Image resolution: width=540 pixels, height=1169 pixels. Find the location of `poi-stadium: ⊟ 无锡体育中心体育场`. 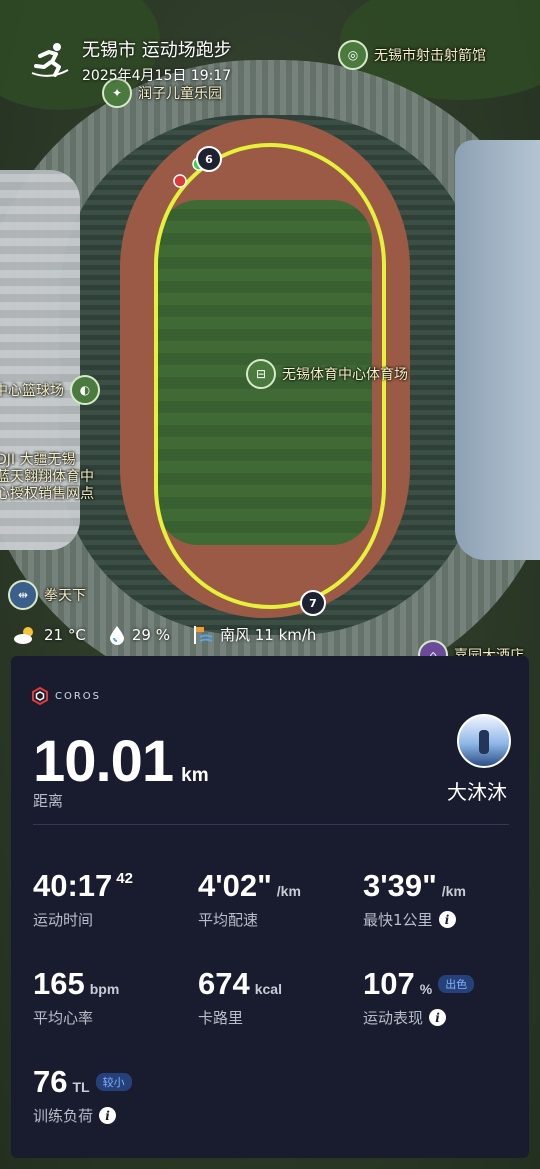

poi-stadium: ⊟ 无锡体育中心体育场 is located at coordinates (327, 374).